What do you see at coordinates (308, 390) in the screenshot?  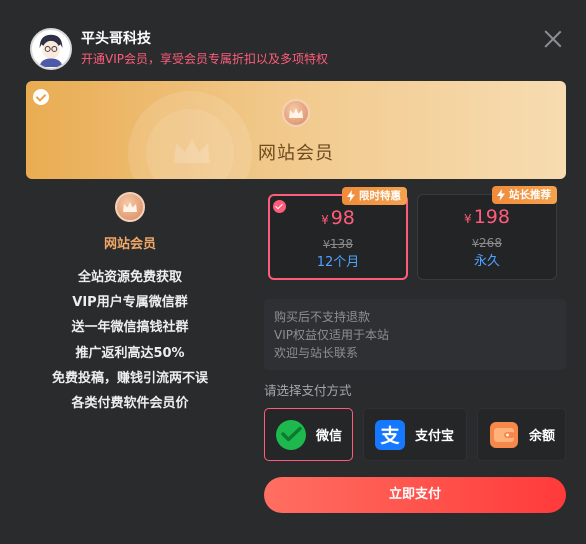 I see `payment-method-label: 请选择支付方式` at bounding box center [308, 390].